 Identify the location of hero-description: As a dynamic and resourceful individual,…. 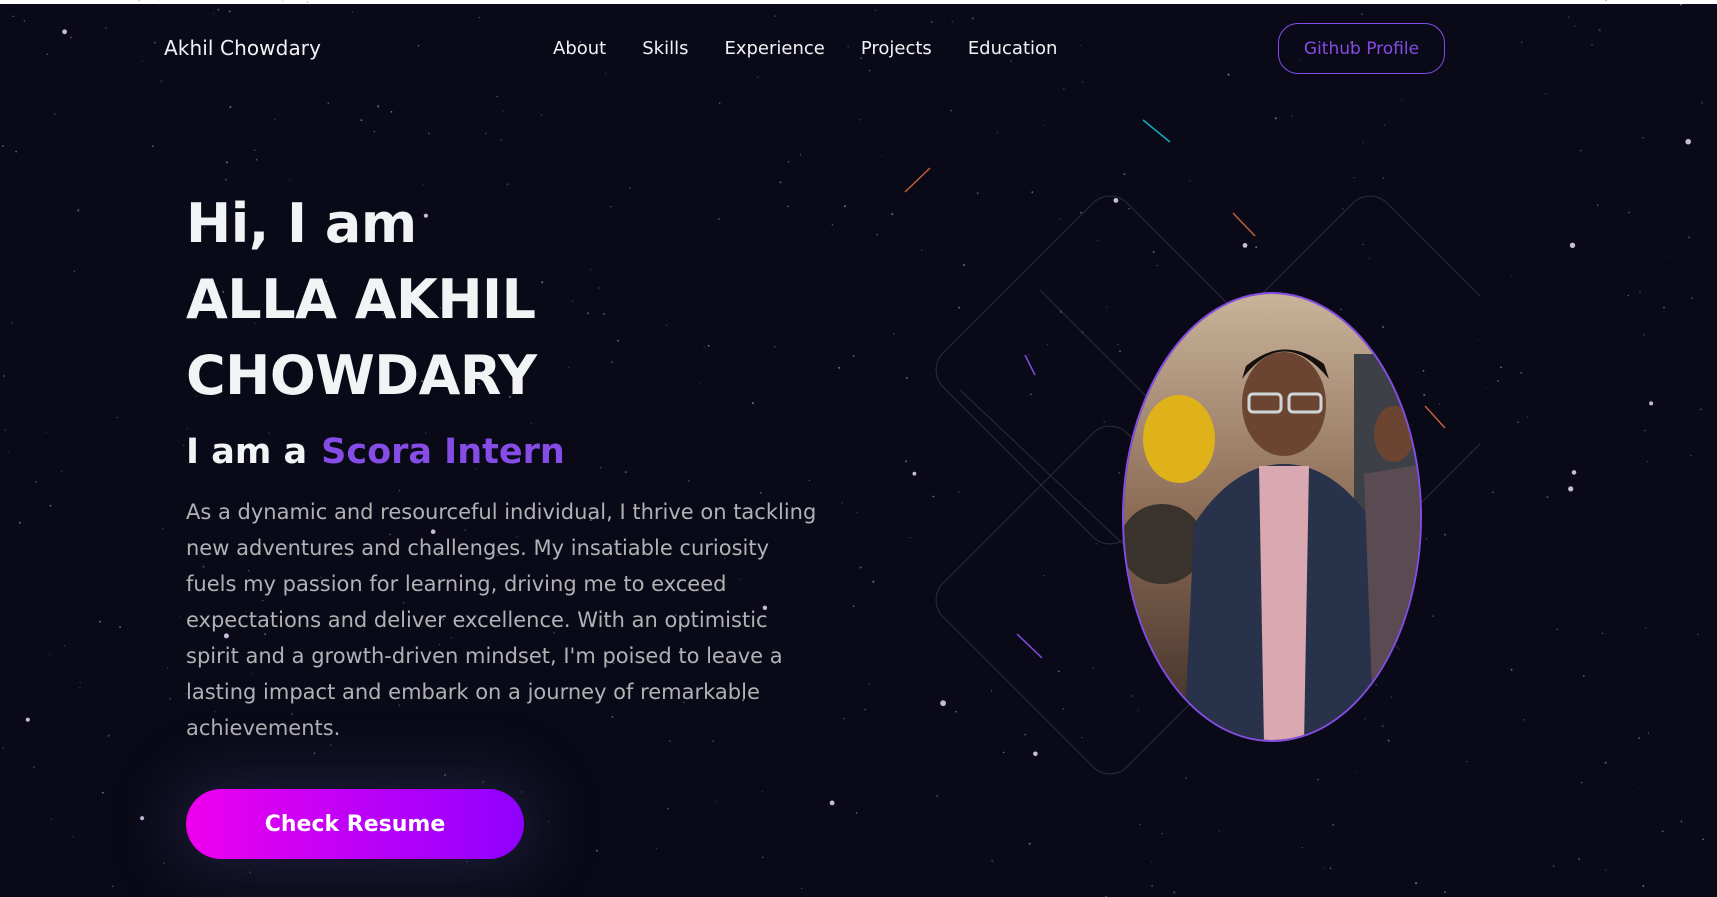
(501, 620).